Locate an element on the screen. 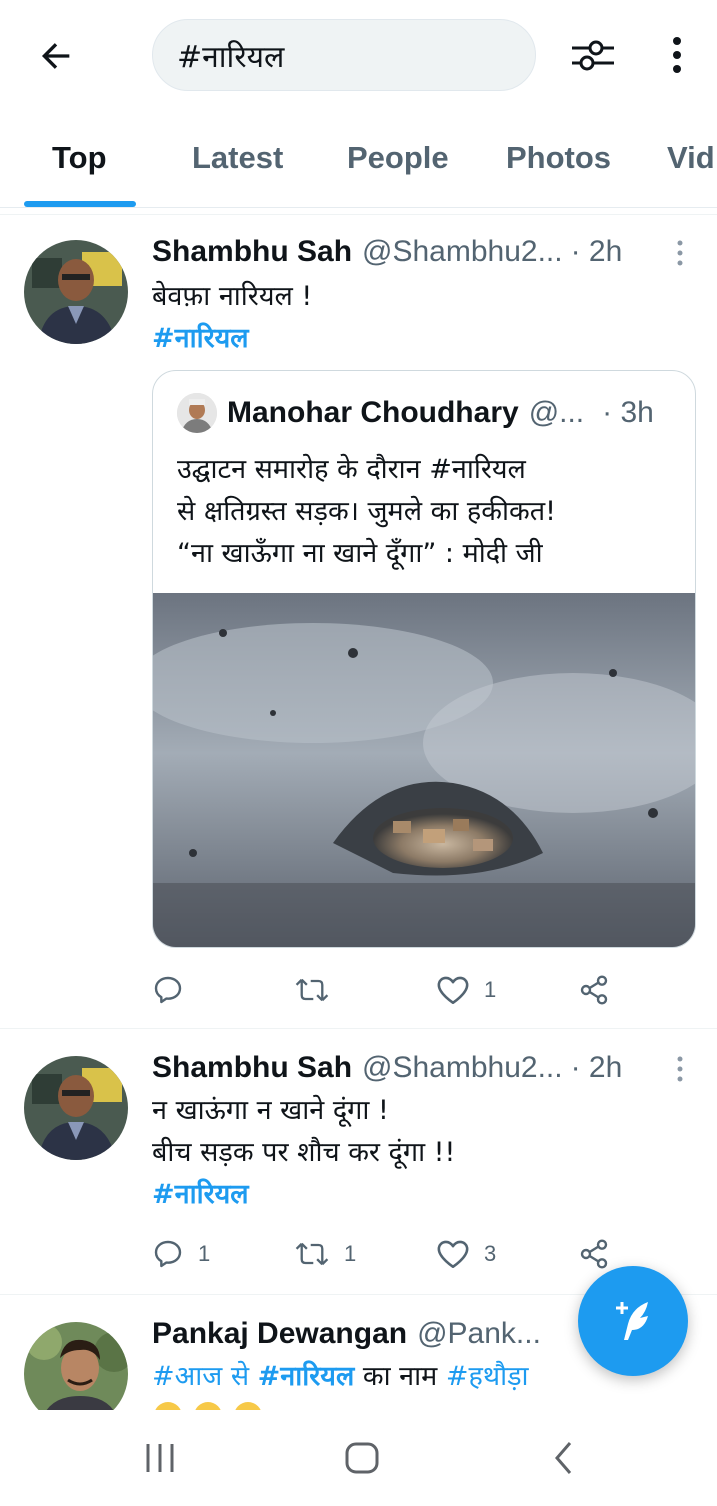 The image size is (717, 1506). reply-button is located at coordinates (175, 990).